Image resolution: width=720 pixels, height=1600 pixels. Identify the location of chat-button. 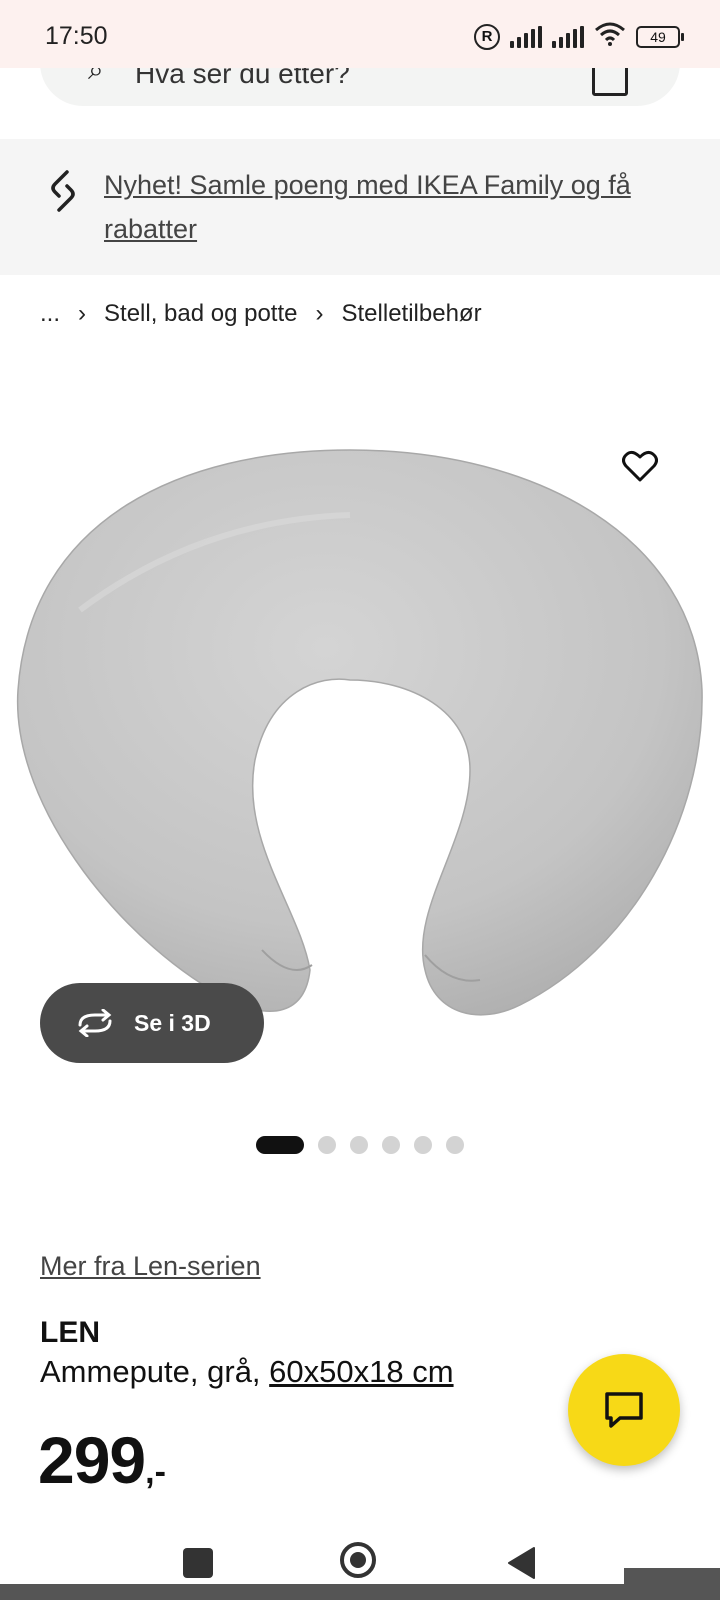
(624, 1410).